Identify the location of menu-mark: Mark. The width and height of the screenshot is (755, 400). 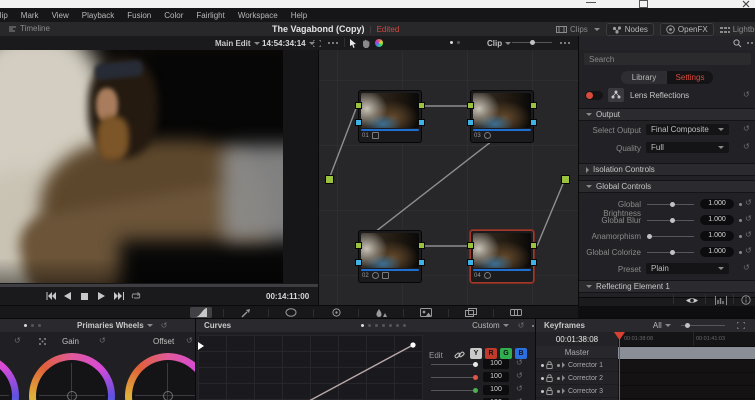
(30, 15).